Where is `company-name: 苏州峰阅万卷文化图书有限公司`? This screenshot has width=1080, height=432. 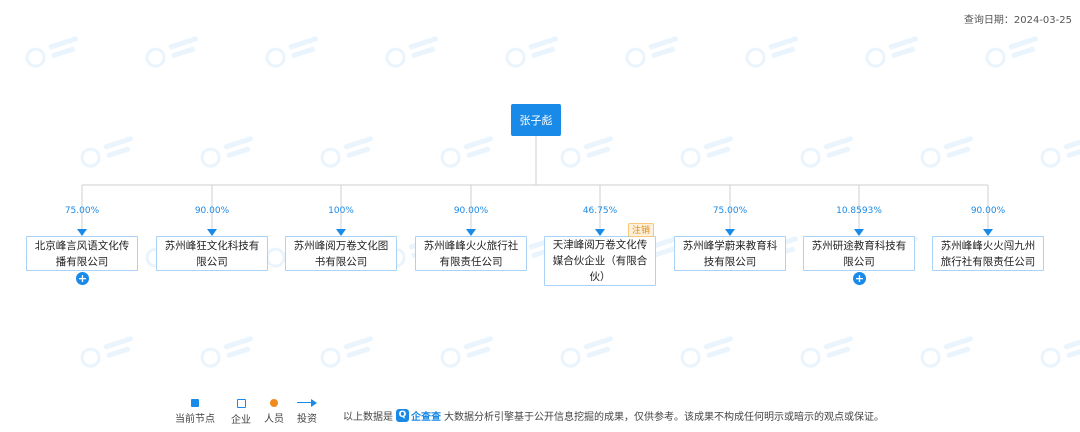
company-name: 苏州峰阅万卷文化图书有限公司 is located at coordinates (341, 253).